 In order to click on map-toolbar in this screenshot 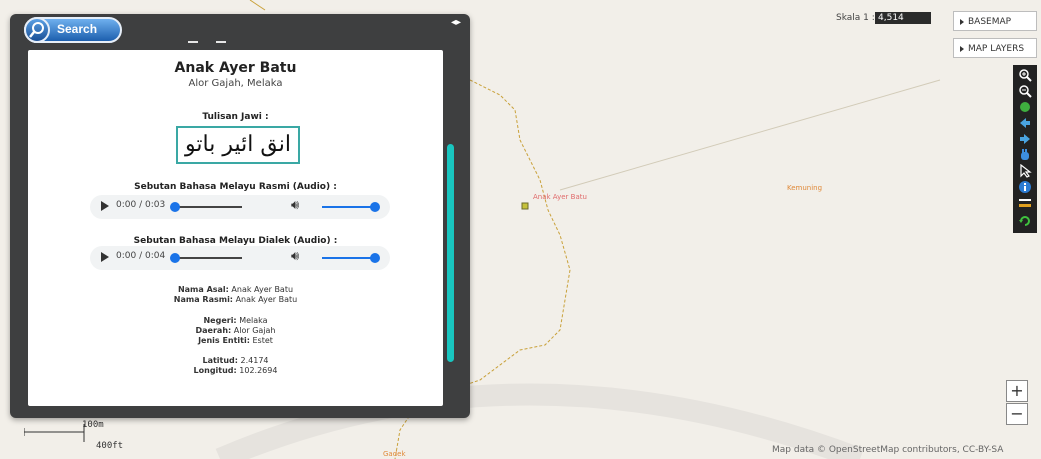, I will do `click(1025, 149)`.